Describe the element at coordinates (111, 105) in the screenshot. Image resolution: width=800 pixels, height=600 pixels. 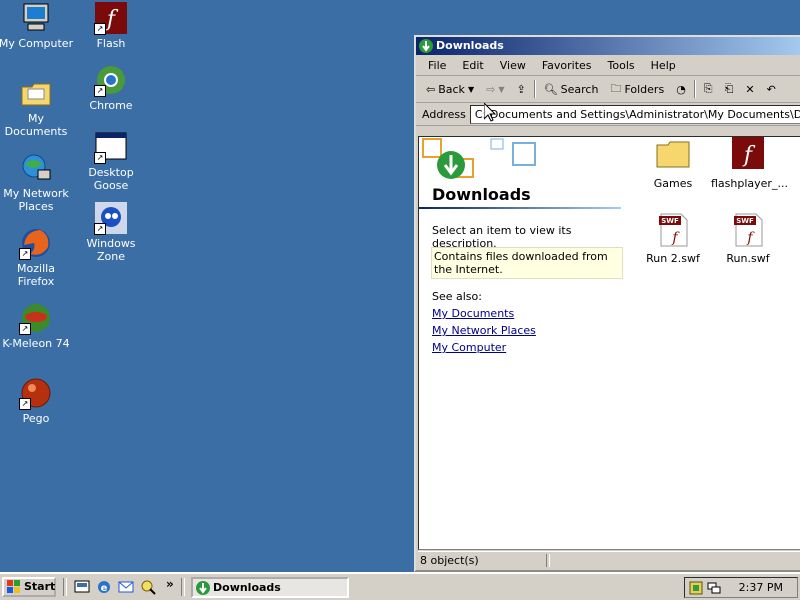
I see `desktop-icon-label: Chrome` at that location.